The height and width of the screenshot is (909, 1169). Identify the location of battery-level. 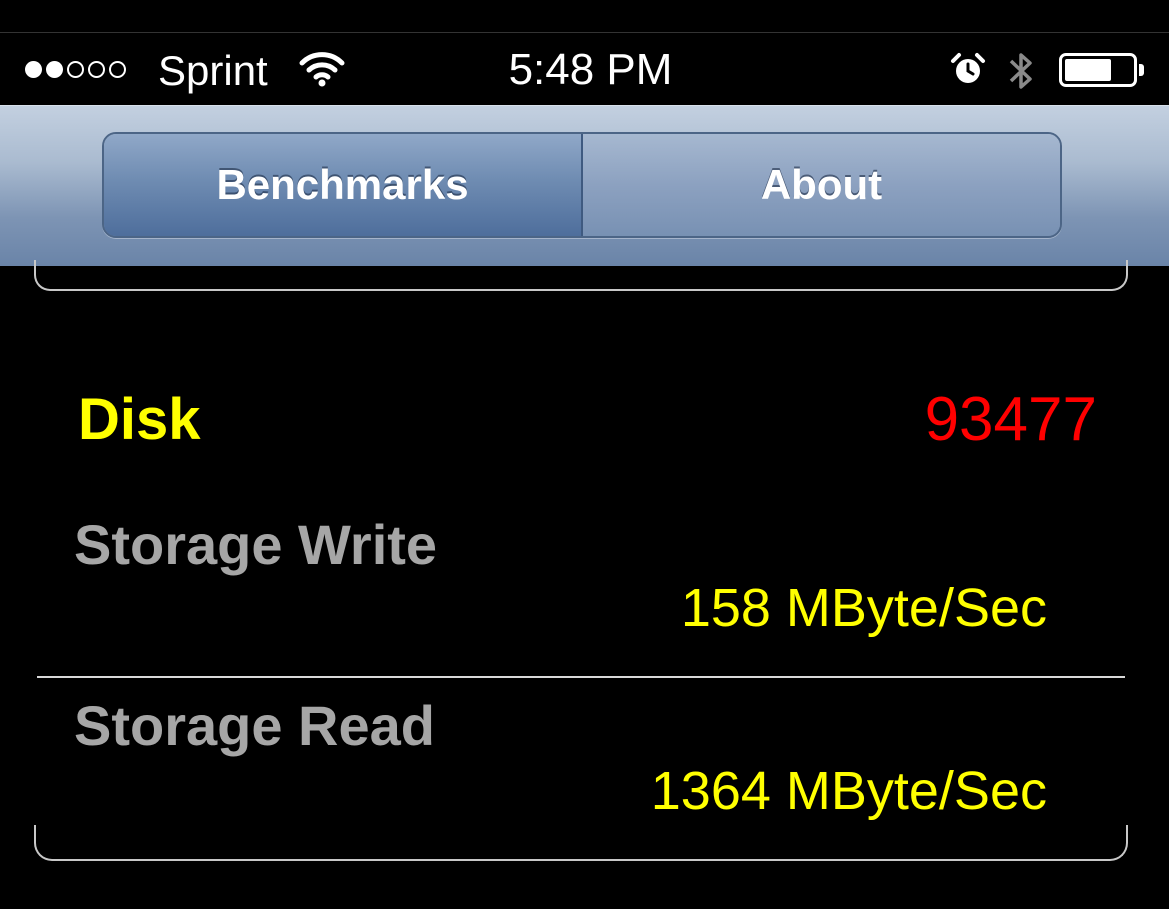
(1088, 70).